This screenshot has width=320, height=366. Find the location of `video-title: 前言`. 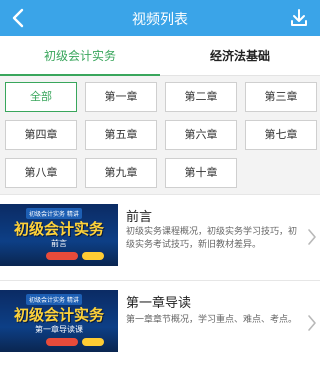

video-title: 前言 is located at coordinates (139, 217).